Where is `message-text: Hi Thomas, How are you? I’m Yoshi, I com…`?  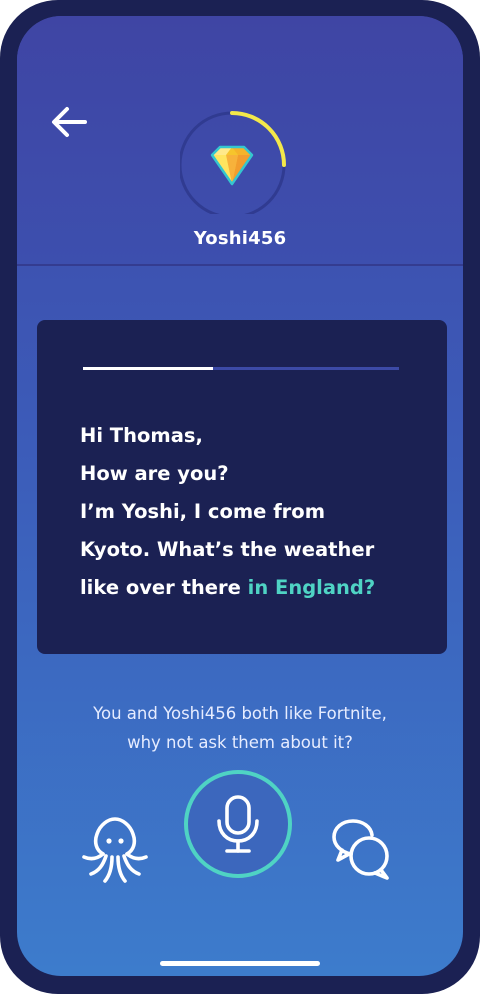
message-text: Hi Thomas, How are you? I’m Yoshi, I com… is located at coordinates (250, 512).